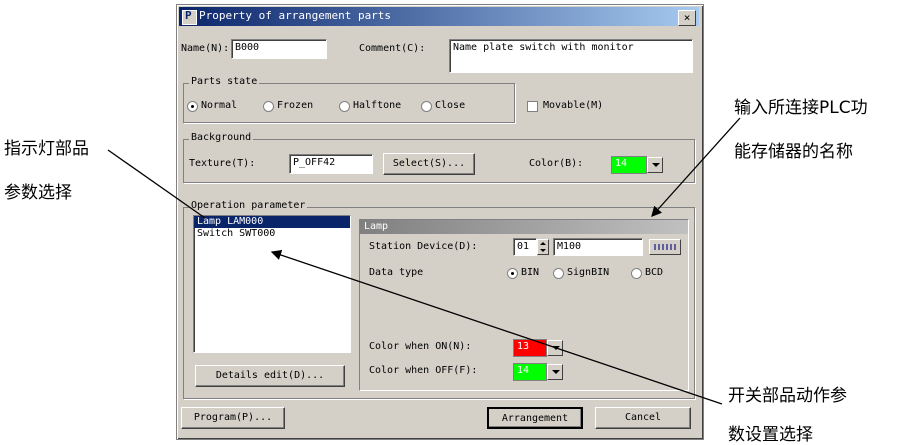  Describe the element at coordinates (696, 167) in the screenshot. I see `arrow-plc-device` at that location.